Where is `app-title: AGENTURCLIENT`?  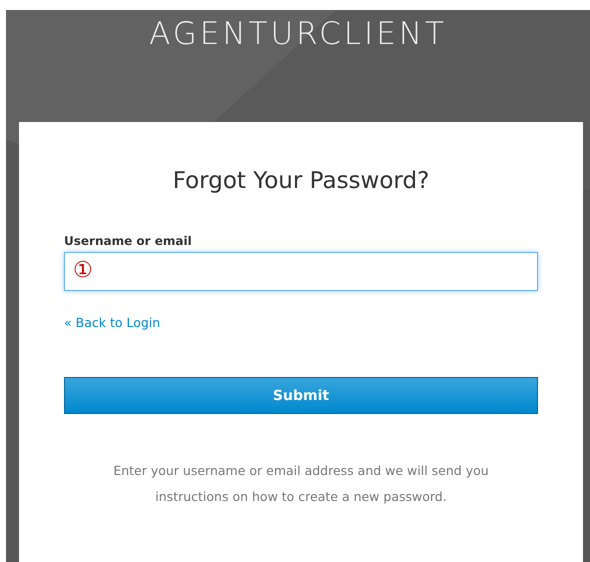 app-title: AGENTURCLIENT is located at coordinates (298, 35).